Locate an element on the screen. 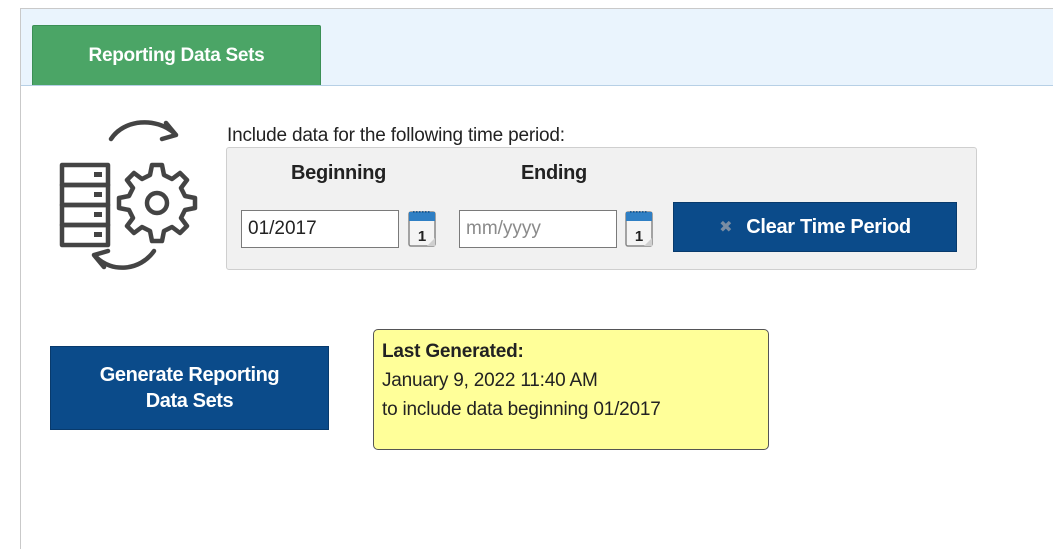  clear-time-period-label: Clear Time Period is located at coordinates (828, 226).